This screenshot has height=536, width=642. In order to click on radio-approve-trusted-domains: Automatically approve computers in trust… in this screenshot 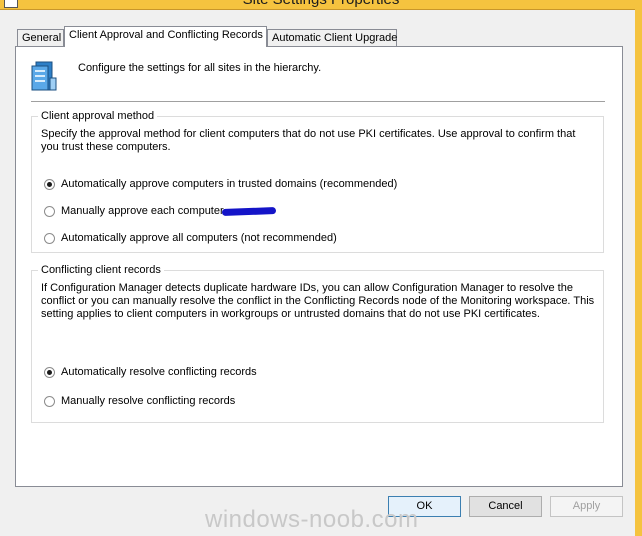, I will do `click(220, 184)`.